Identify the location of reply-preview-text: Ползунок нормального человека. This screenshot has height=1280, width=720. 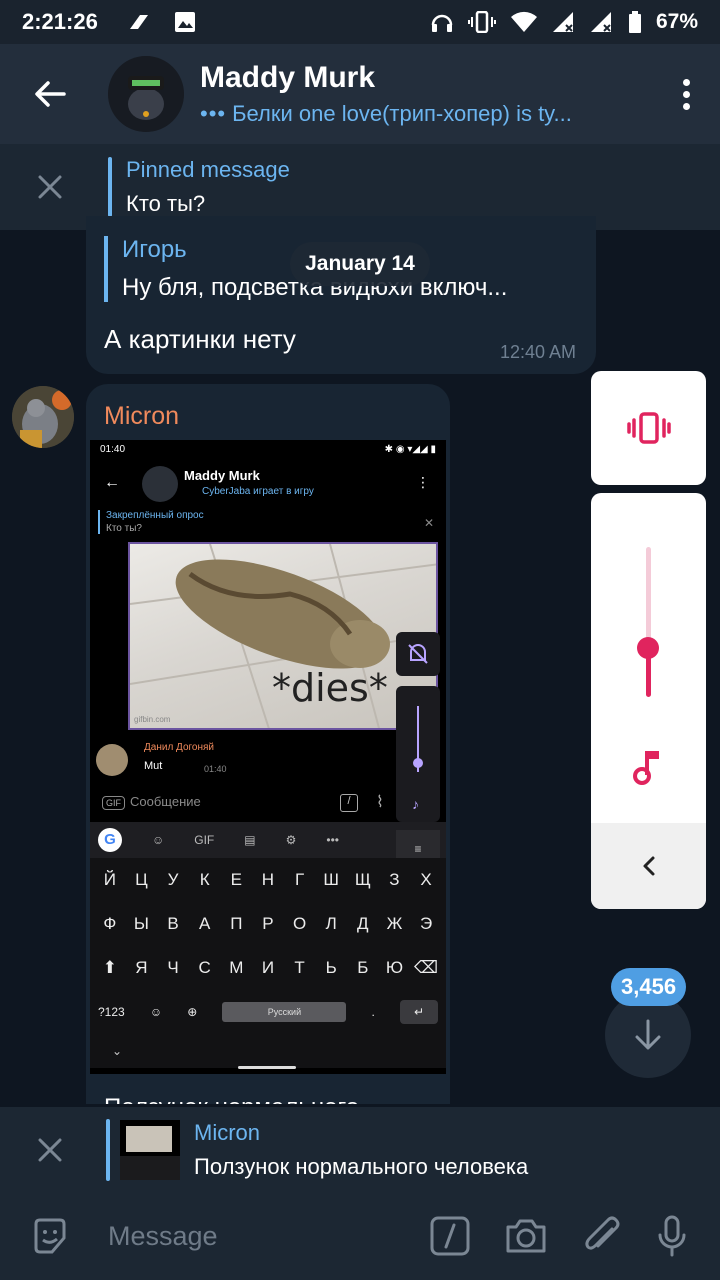
(361, 1166).